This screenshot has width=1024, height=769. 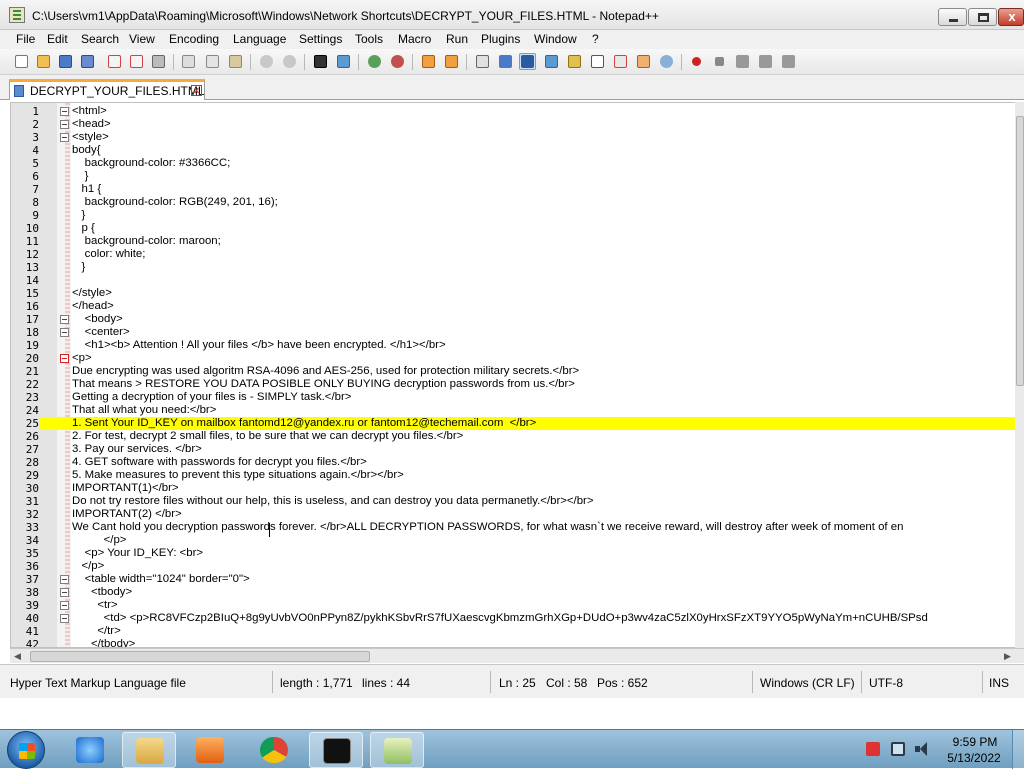 What do you see at coordinates (517, 514) in the screenshot?
I see `code-line: 32 IMPORTANT(2) </br>` at bounding box center [517, 514].